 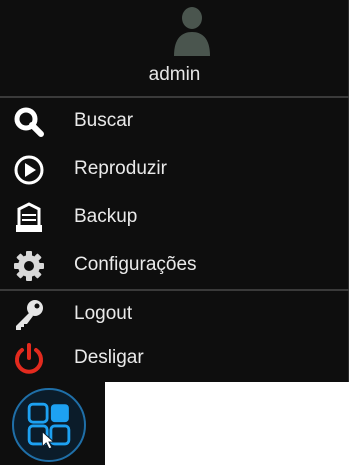 What do you see at coordinates (174, 169) in the screenshot?
I see `menu-item-reproduzir: Reproduzir` at bounding box center [174, 169].